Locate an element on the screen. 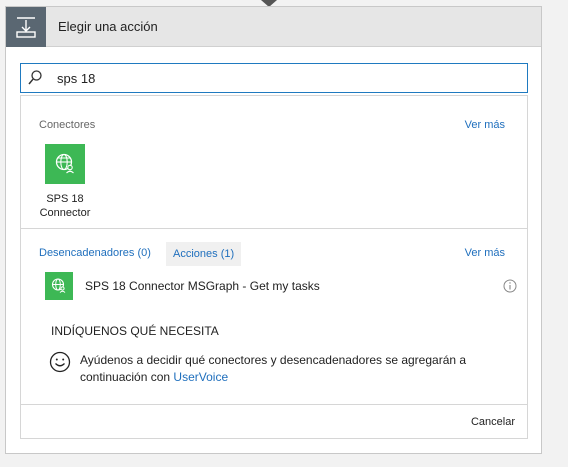 This screenshot has width=568, height=467. cancel-button: Cancelar is located at coordinates (493, 422).